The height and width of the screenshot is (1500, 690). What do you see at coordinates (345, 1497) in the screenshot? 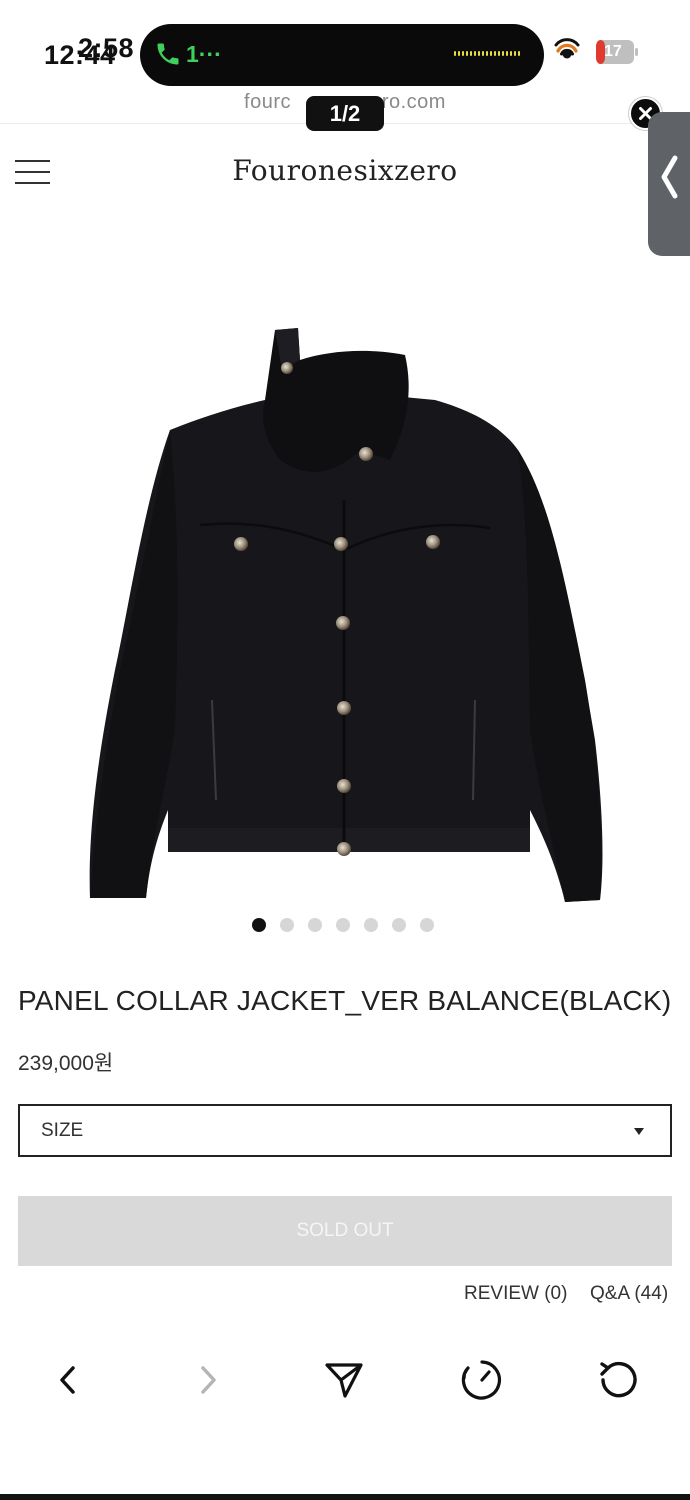
I see `home-indicator` at bounding box center [345, 1497].